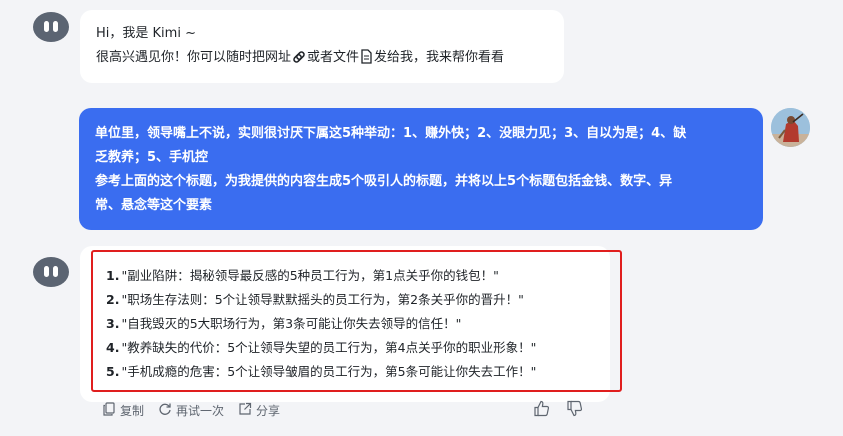  What do you see at coordinates (366, 61) in the screenshot?
I see `file-icon` at bounding box center [366, 61].